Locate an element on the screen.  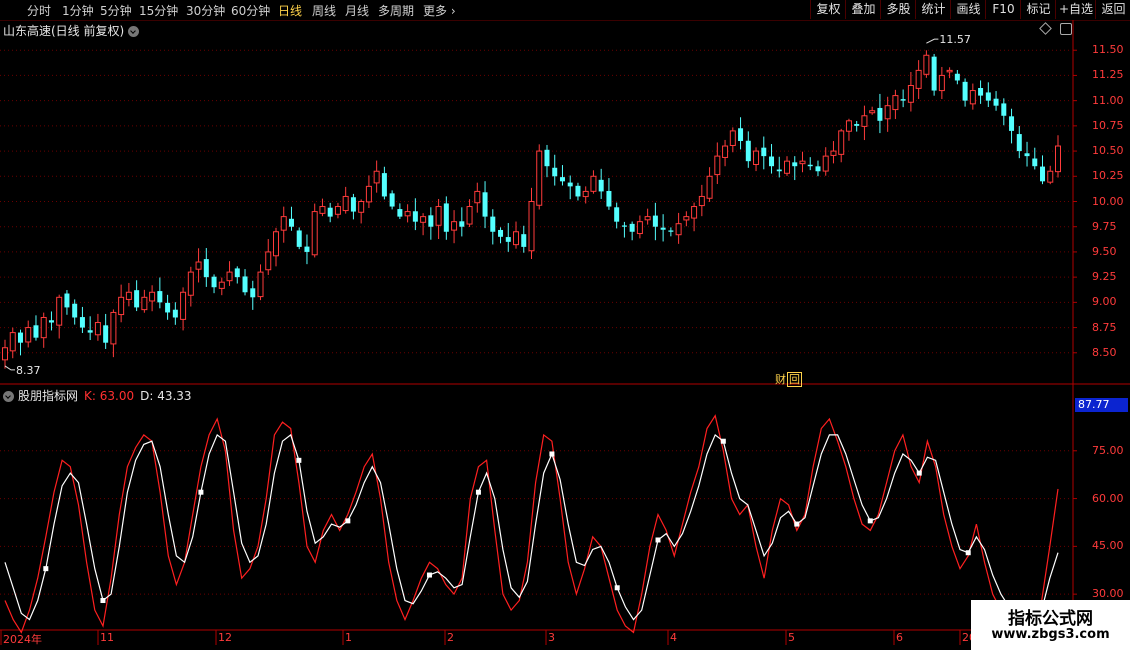
price-tick-label: 11.00 is located at coordinates (1108, 100).